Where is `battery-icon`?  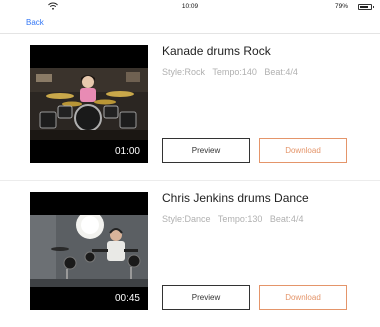
battery-icon is located at coordinates (366, 7).